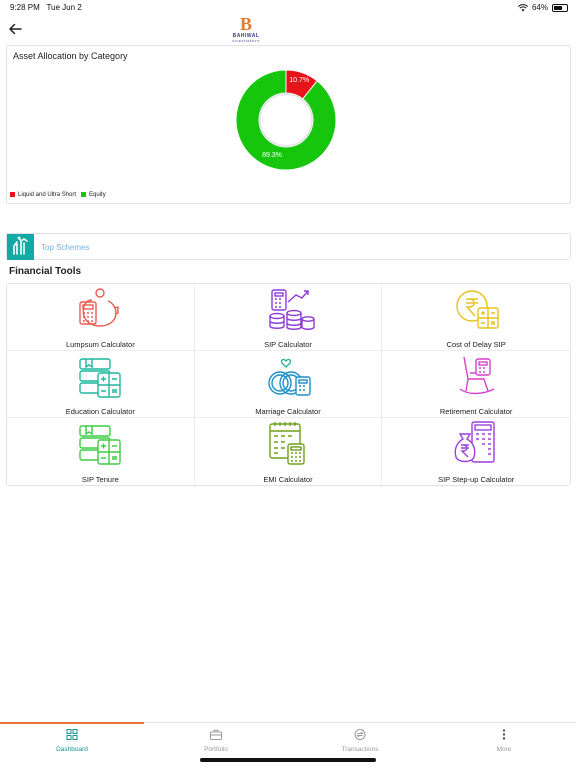  What do you see at coordinates (288, 760) in the screenshot?
I see `home-indicator` at bounding box center [288, 760].